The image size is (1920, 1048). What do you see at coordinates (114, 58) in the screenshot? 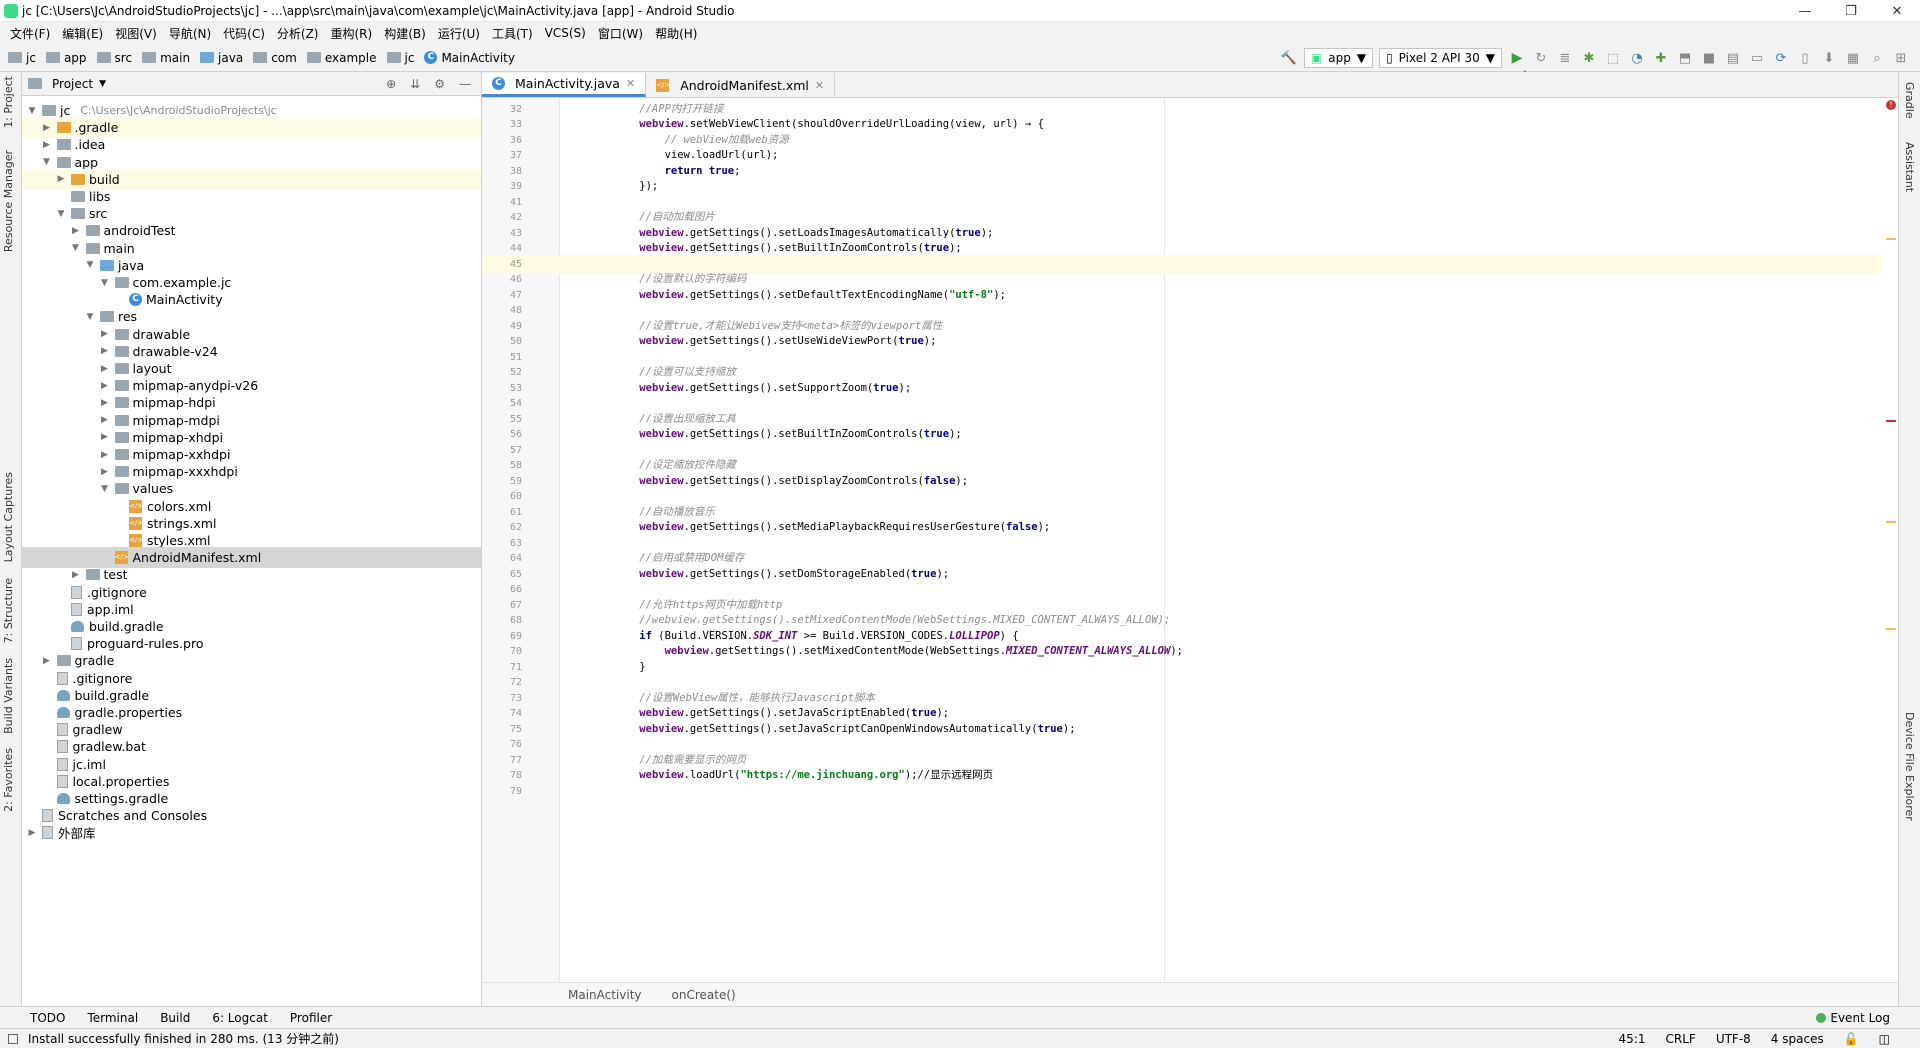
I see `breadcrumb-item: src` at bounding box center [114, 58].